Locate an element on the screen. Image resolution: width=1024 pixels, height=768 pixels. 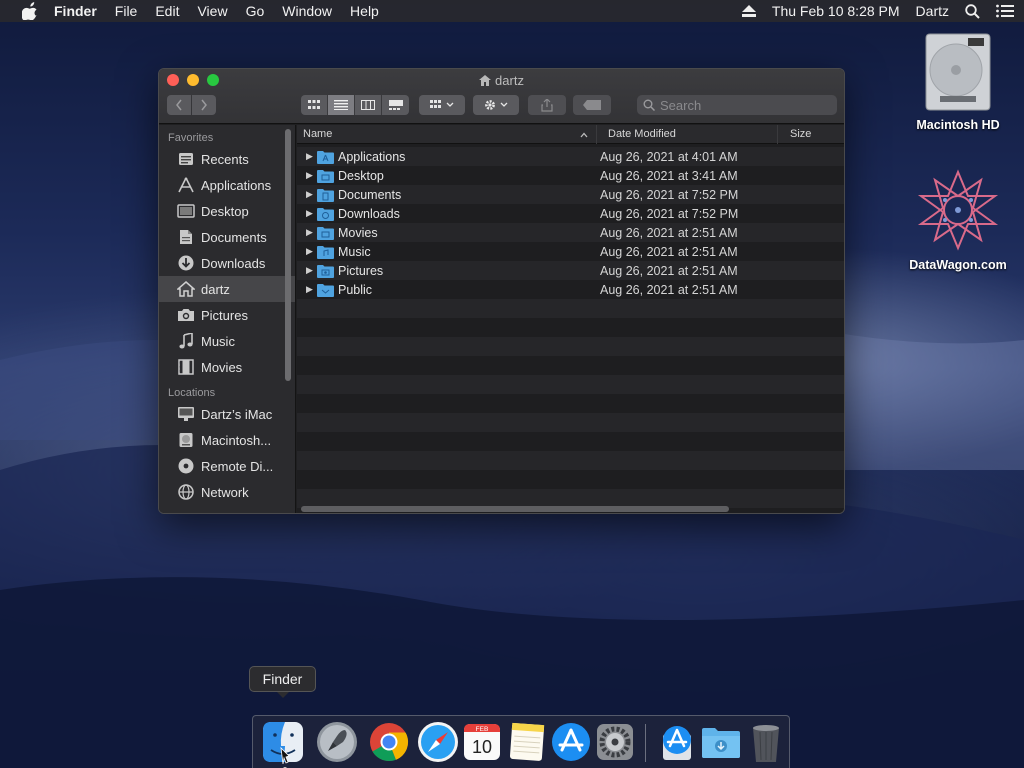
column-header-date: Date Modified is located at coordinates (687, 134).